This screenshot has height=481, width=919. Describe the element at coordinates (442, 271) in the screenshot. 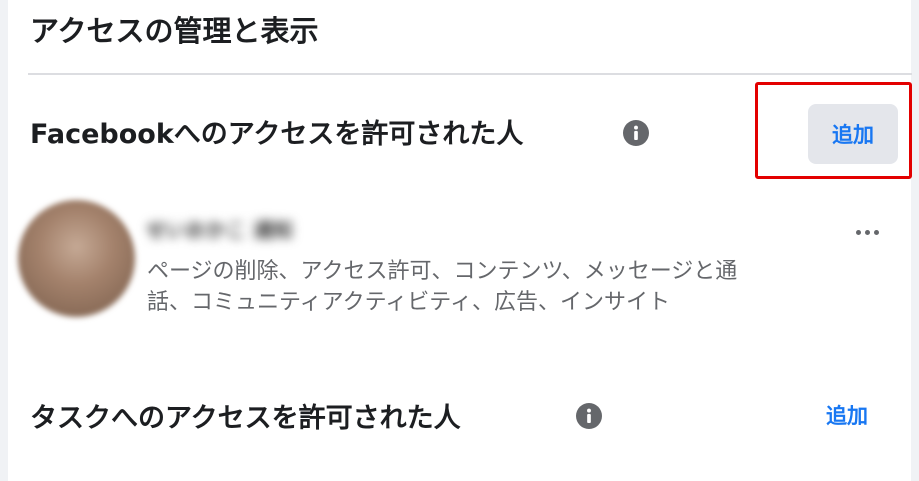

I see `permissions-text-line1: ページの削除、アクセス許可、コンテンツ、メッセージと通` at that location.